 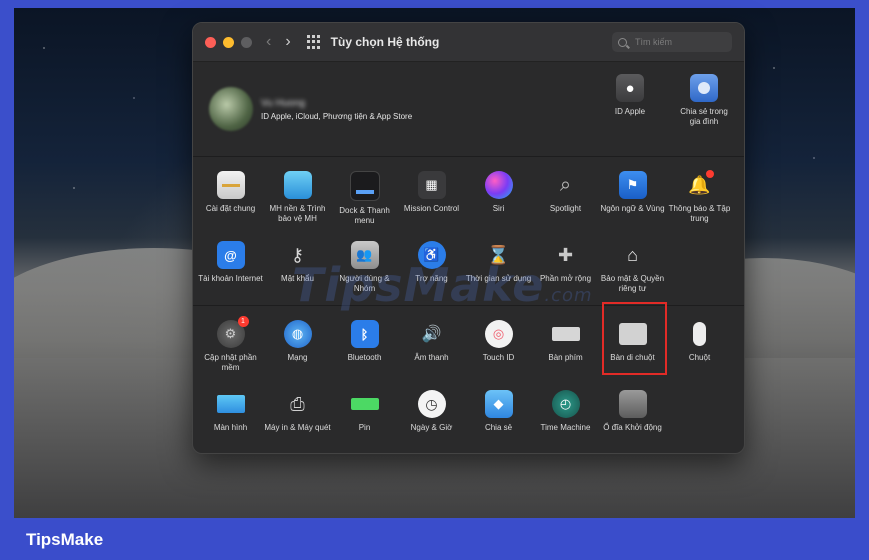 What do you see at coordinates (431, 185) in the screenshot?
I see `mission-control-icon: ▦` at bounding box center [431, 185].